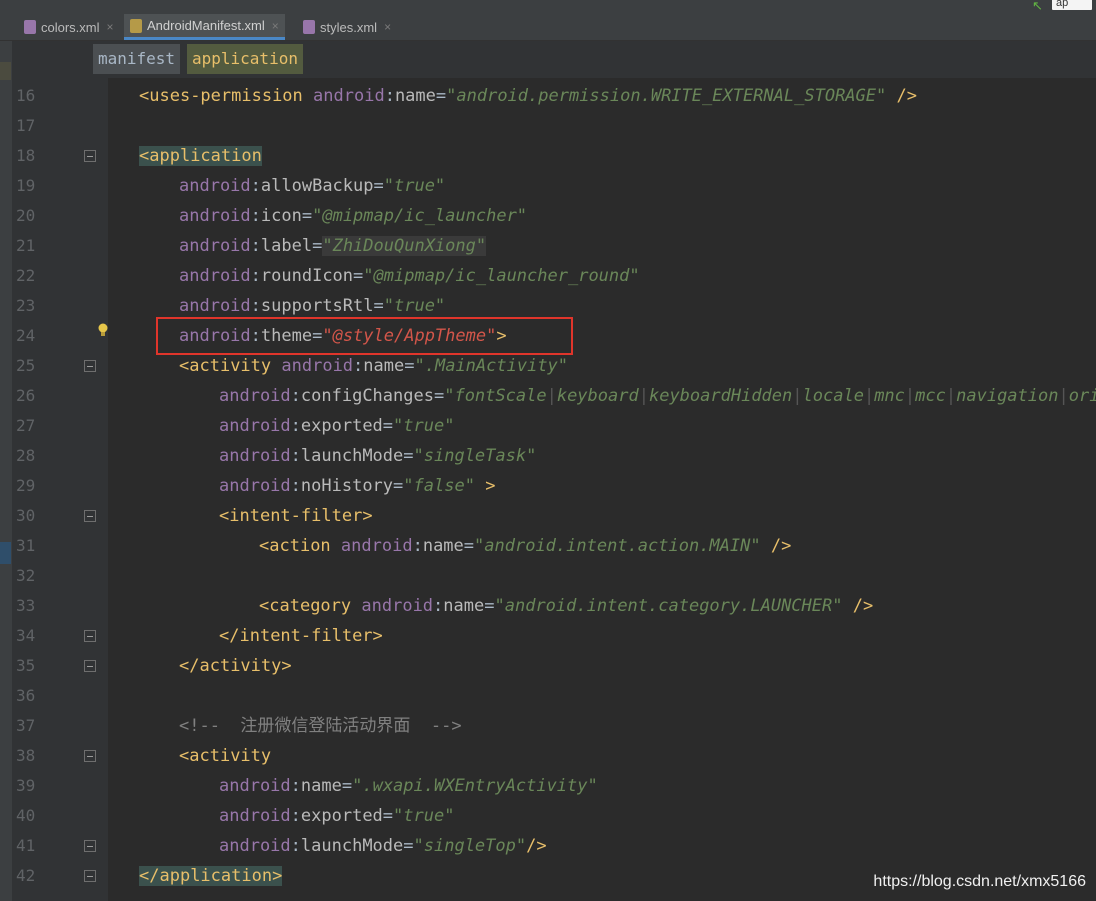  Describe the element at coordinates (240, 666) in the screenshot. I see `code-token: activity` at that location.